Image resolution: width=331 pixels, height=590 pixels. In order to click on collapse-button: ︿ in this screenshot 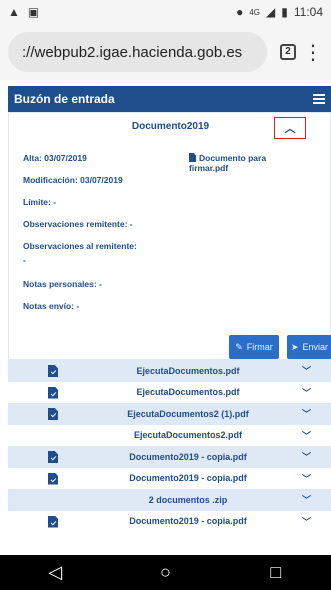, I will do `click(290, 128)`.